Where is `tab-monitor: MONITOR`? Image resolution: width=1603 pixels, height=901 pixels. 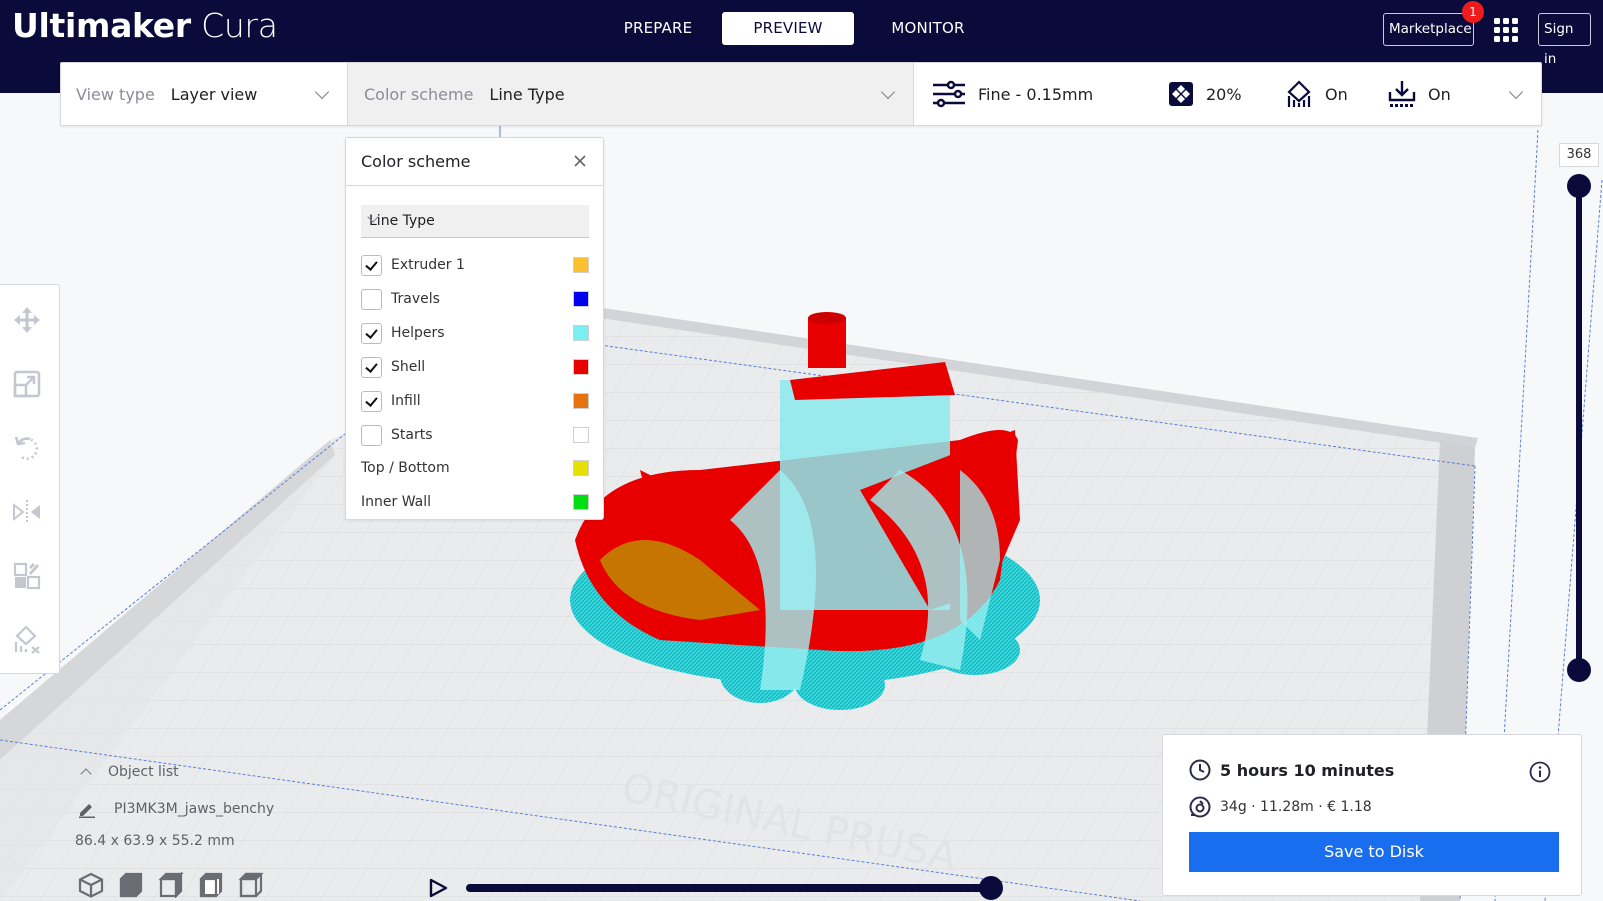
tab-monitor: MONITOR is located at coordinates (928, 28).